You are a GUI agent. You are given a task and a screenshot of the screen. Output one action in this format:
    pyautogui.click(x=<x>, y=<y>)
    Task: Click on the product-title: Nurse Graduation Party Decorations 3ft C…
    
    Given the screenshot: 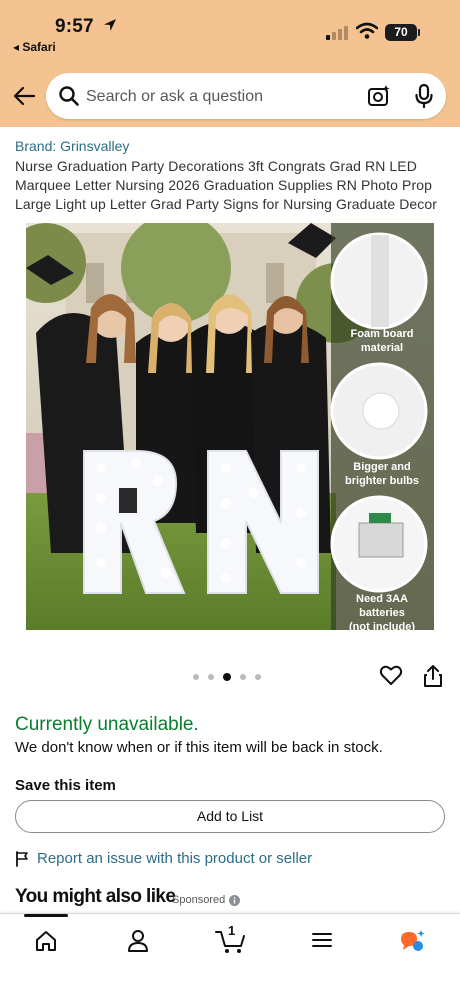 What is the action you would take?
    pyautogui.click(x=226, y=185)
    